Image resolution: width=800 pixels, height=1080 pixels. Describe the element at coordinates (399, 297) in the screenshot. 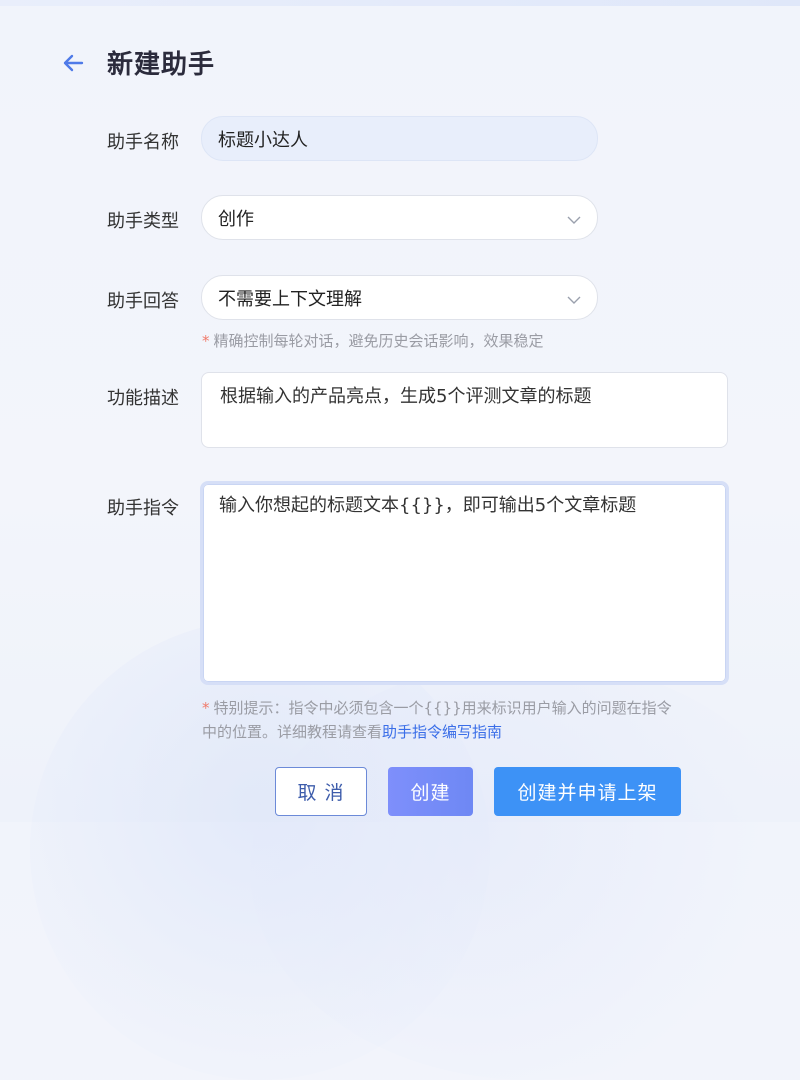

I see `answer-select: 不需要上下文理解` at that location.